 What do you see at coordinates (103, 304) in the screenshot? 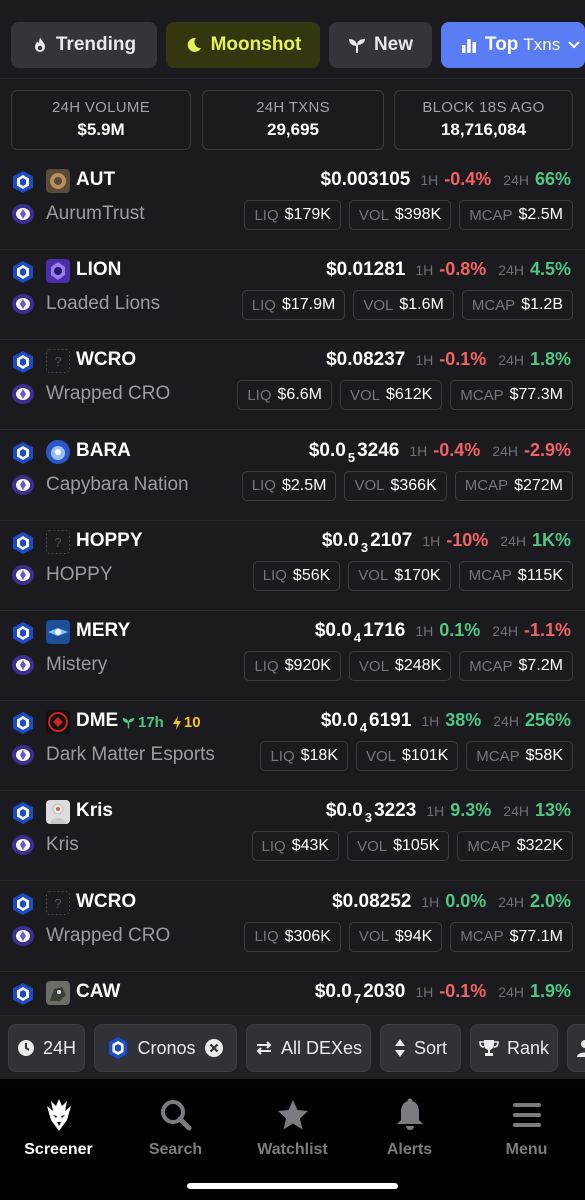
I see `token-name: Loaded Lions` at bounding box center [103, 304].